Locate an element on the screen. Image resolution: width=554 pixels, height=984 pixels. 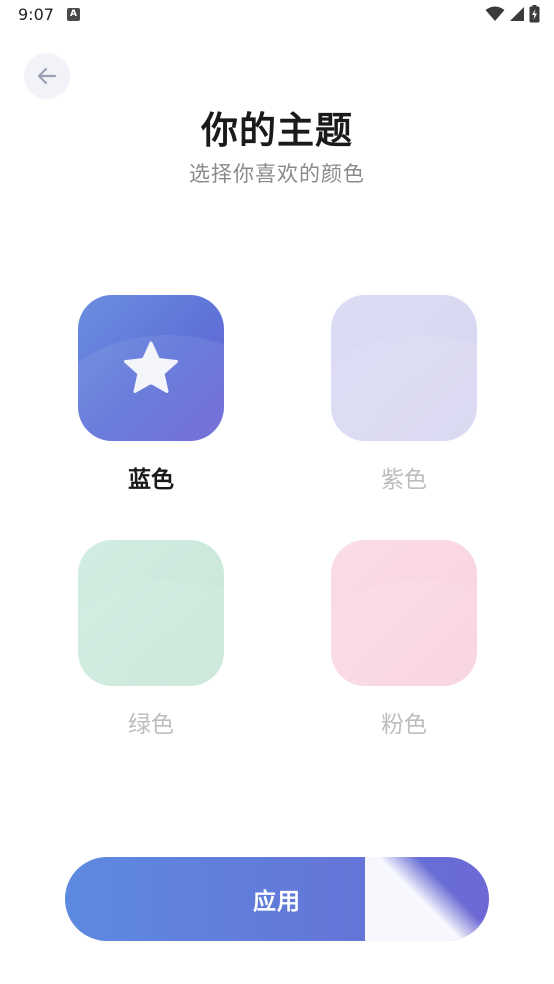
page-title: 你的主题 is located at coordinates (277, 130).